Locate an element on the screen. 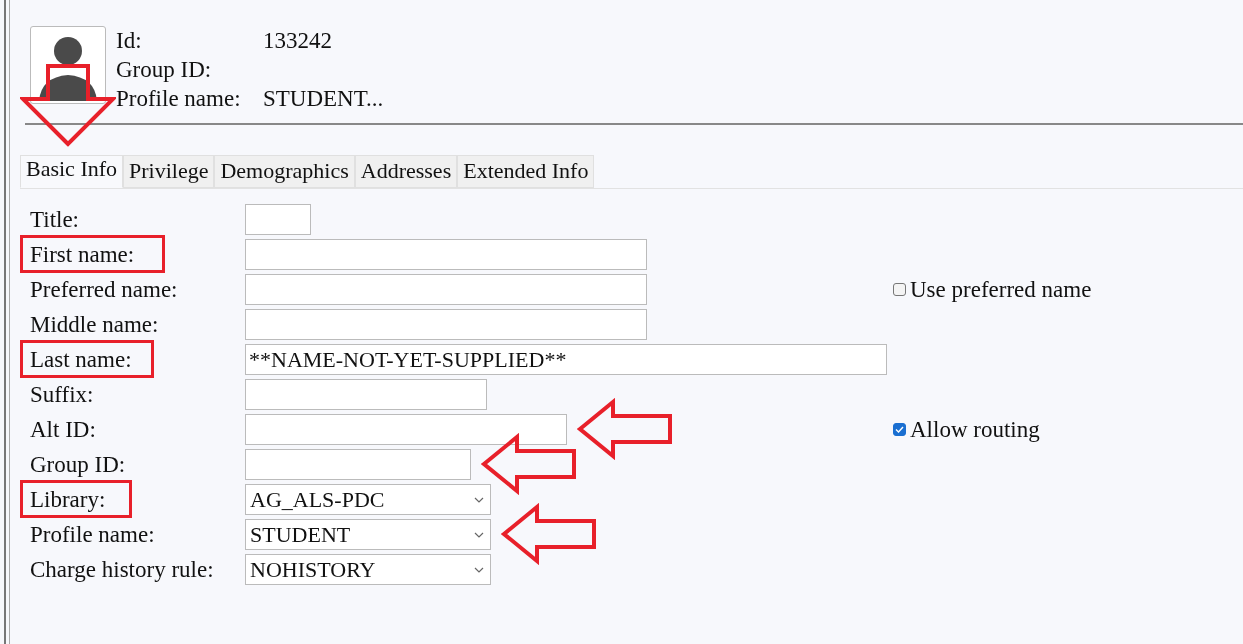 Image resolution: width=1243 pixels, height=644 pixels. field-label: Charge history rule: is located at coordinates (122, 569).